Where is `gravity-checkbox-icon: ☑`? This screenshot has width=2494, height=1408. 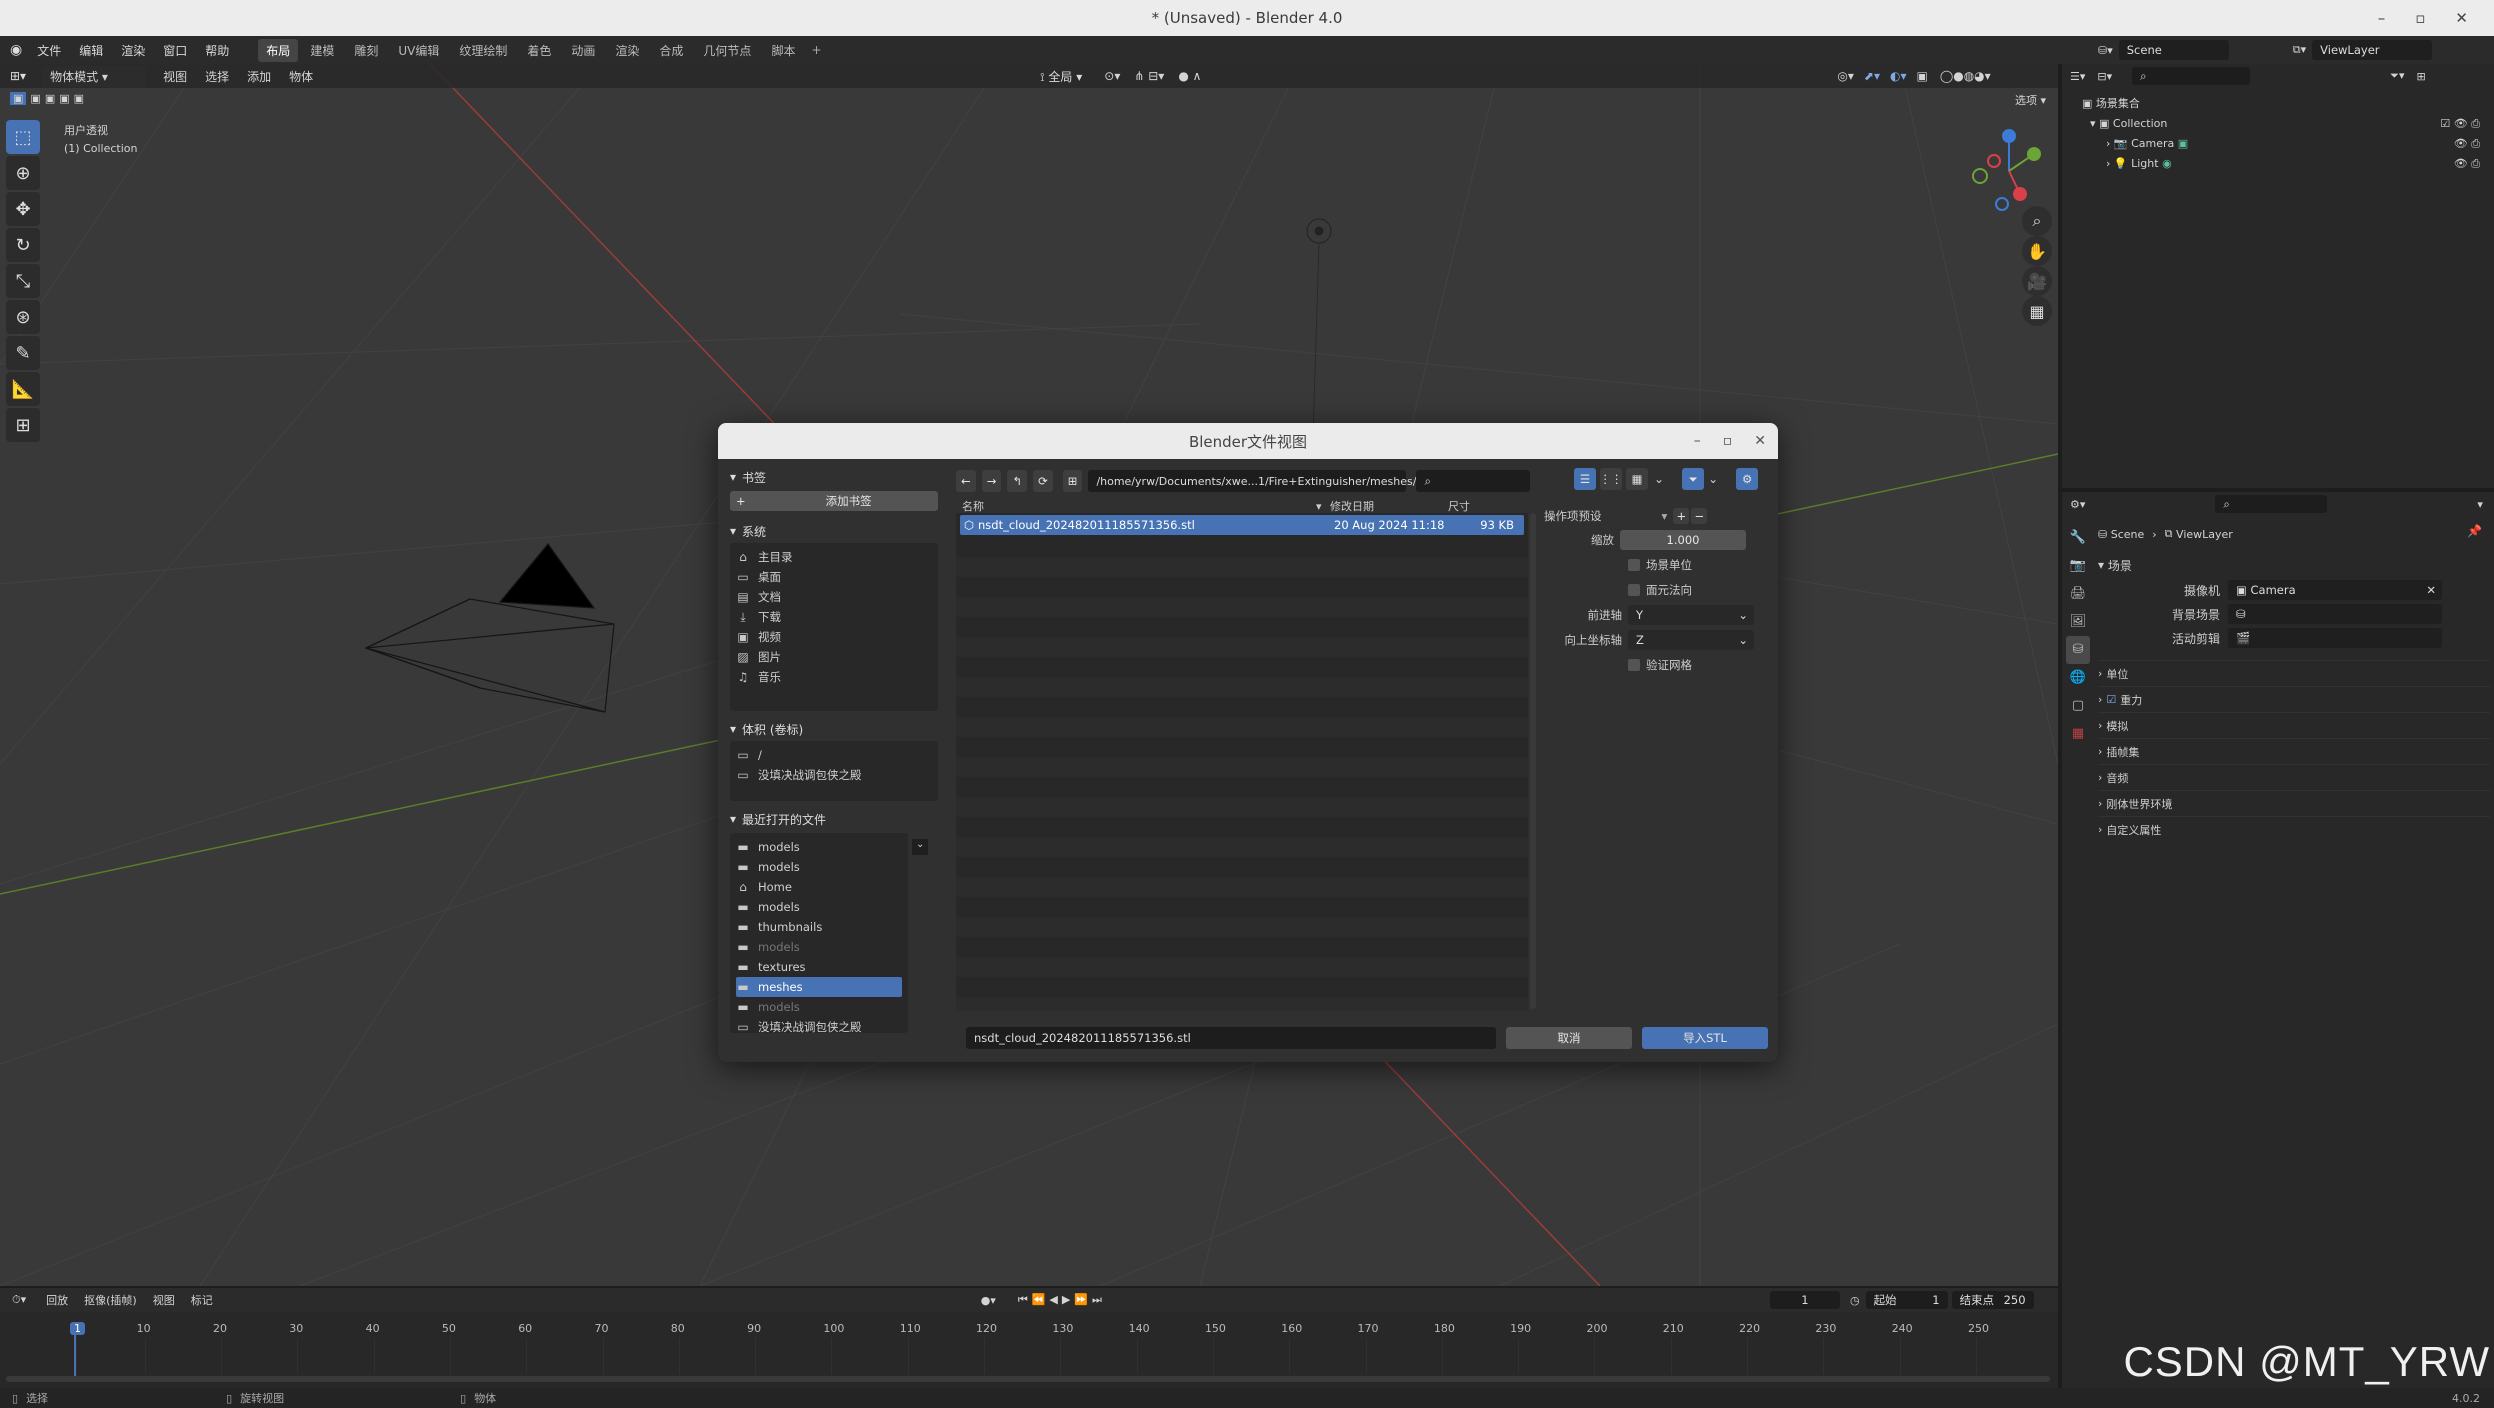
gravity-checkbox-icon: ☑ is located at coordinates (2111, 699).